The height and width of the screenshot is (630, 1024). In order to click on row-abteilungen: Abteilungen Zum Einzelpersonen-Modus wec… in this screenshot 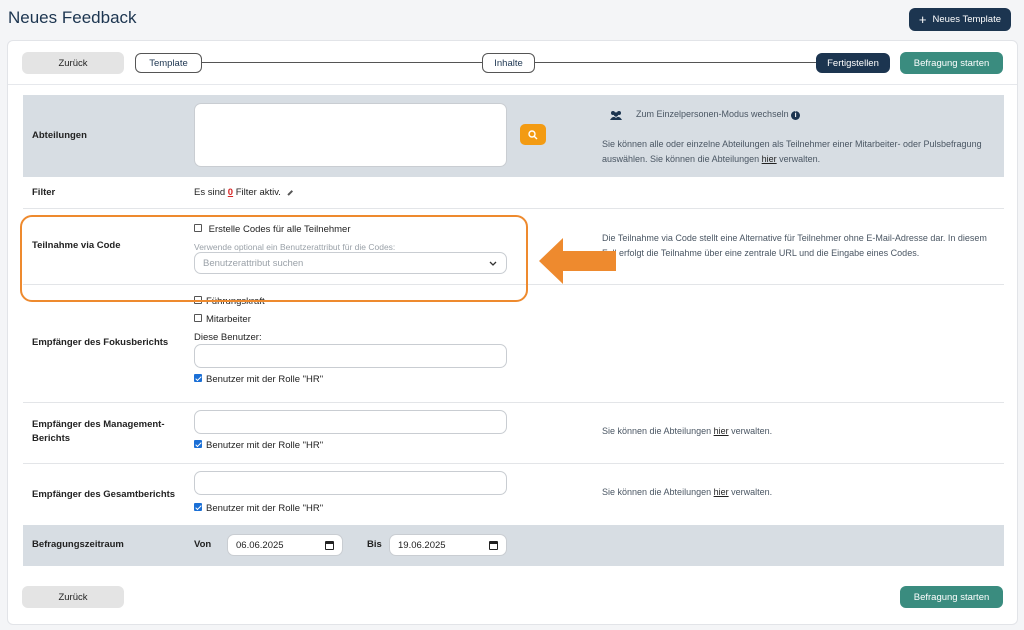, I will do `click(513, 136)`.